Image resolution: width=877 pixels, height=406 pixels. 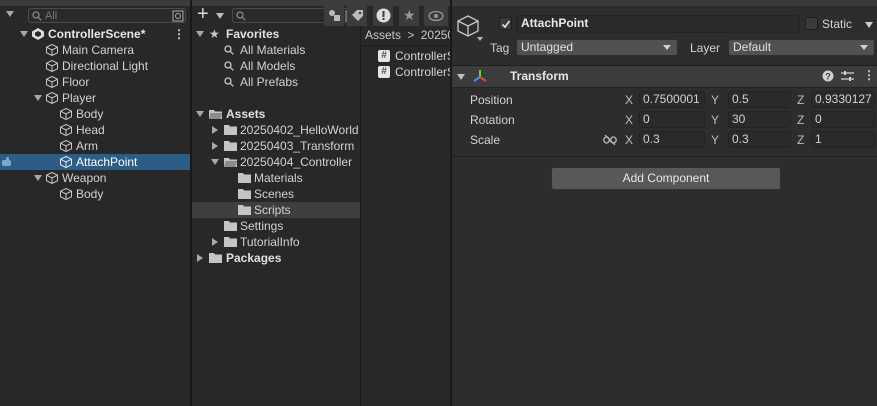 What do you see at coordinates (79, 98) in the screenshot?
I see `hierarchy-item-label: Player` at bounding box center [79, 98].